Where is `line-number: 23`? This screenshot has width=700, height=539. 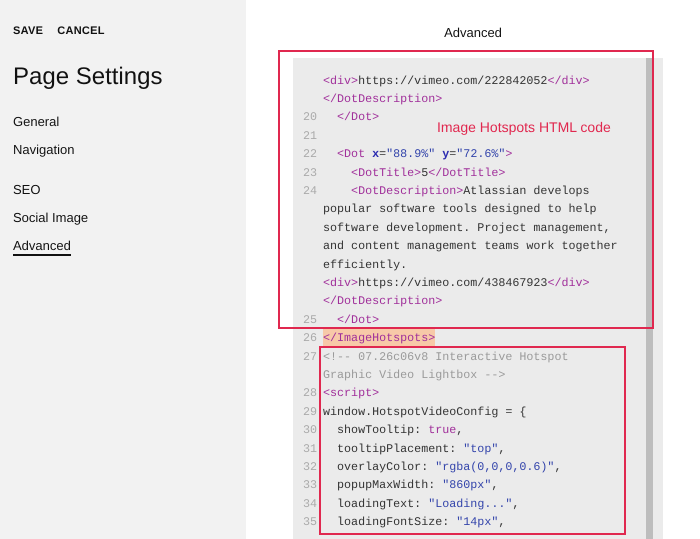 line-number: 23 is located at coordinates (310, 173).